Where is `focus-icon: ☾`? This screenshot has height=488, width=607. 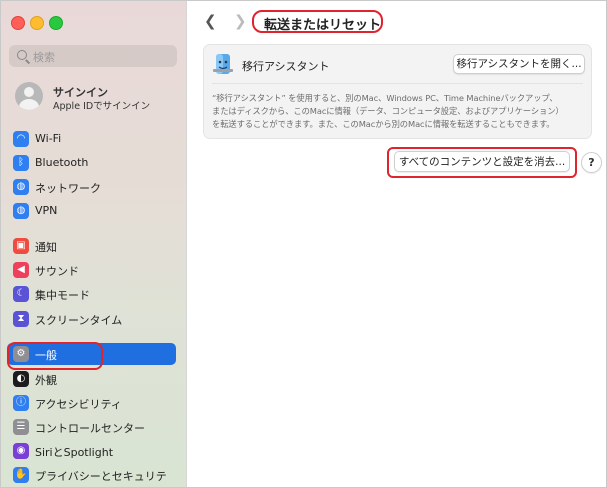
focus-icon: ☾ is located at coordinates (21, 294).